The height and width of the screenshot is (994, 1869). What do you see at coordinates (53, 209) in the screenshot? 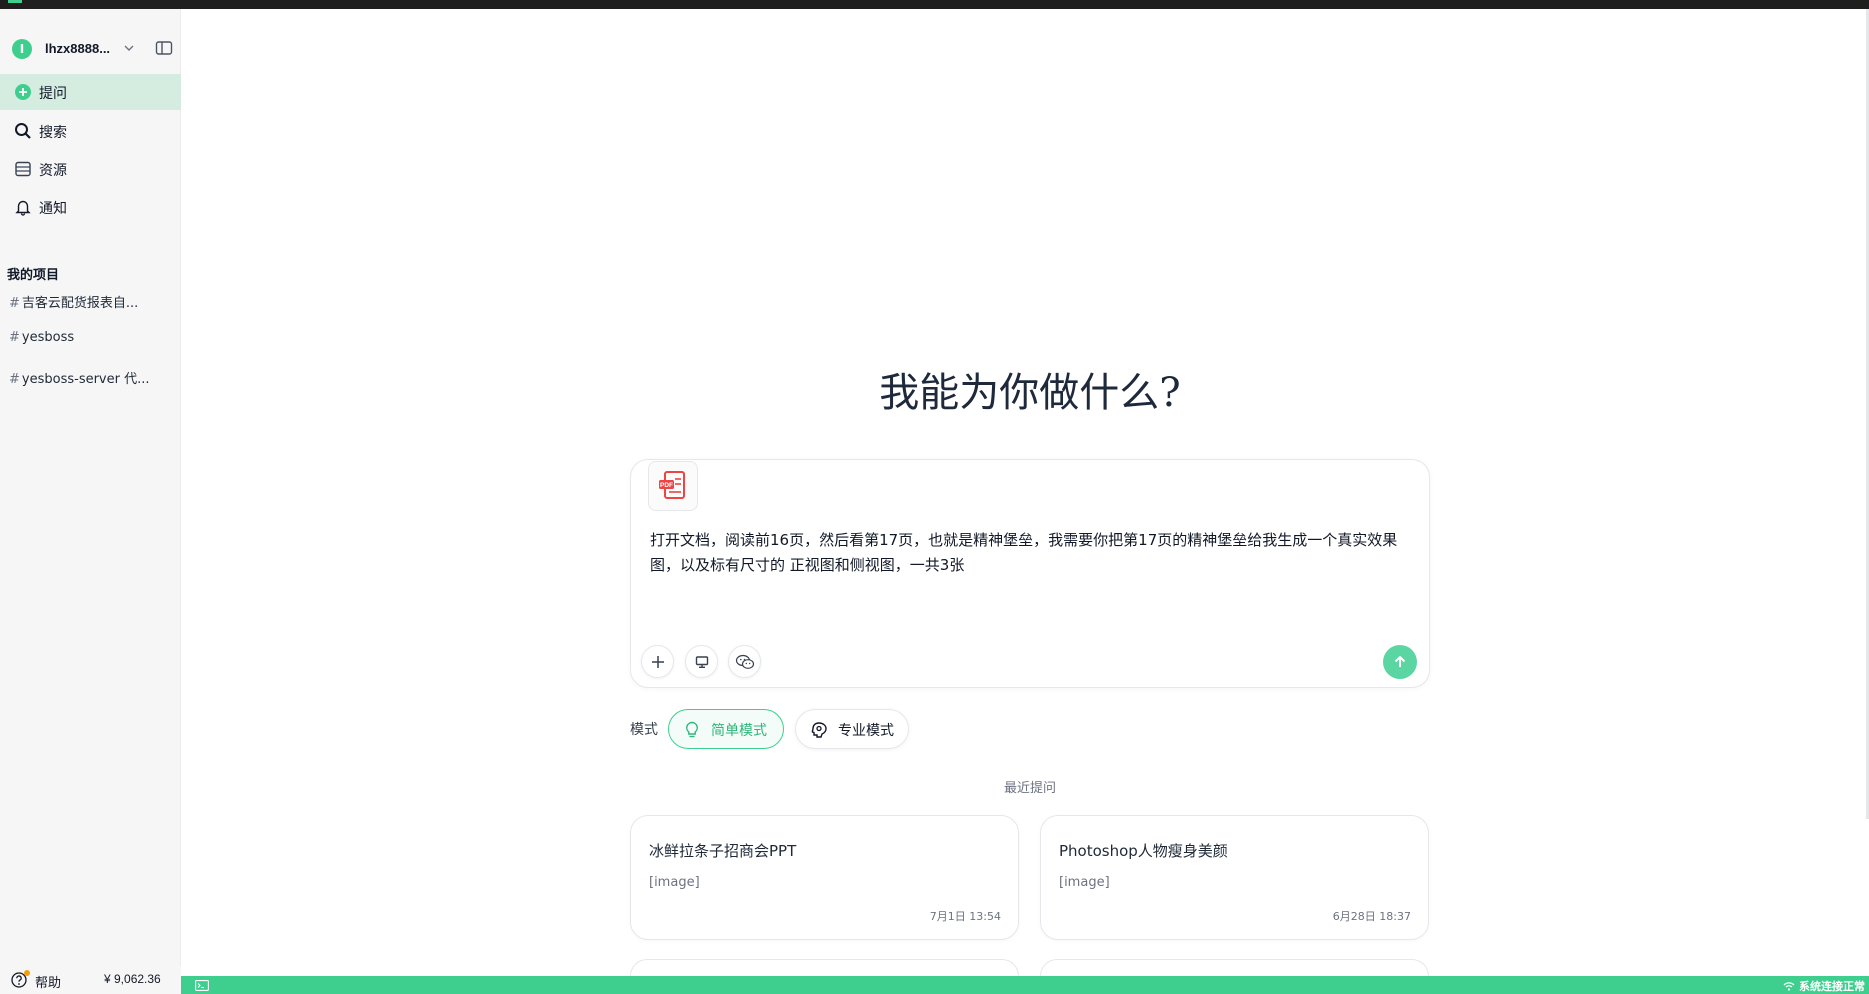
I see `sidebar-item-label: 通知` at bounding box center [53, 209].